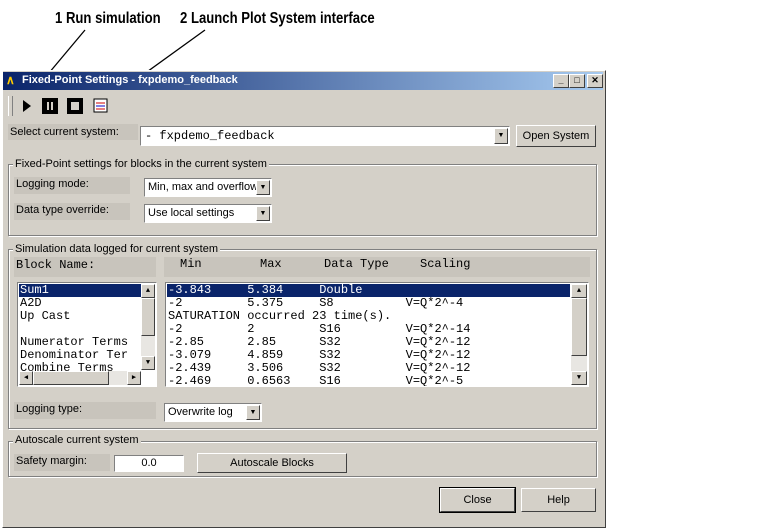 The width and height of the screenshot is (758, 530). Describe the element at coordinates (561, 81) in the screenshot. I see `minimize-icon: _` at that location.